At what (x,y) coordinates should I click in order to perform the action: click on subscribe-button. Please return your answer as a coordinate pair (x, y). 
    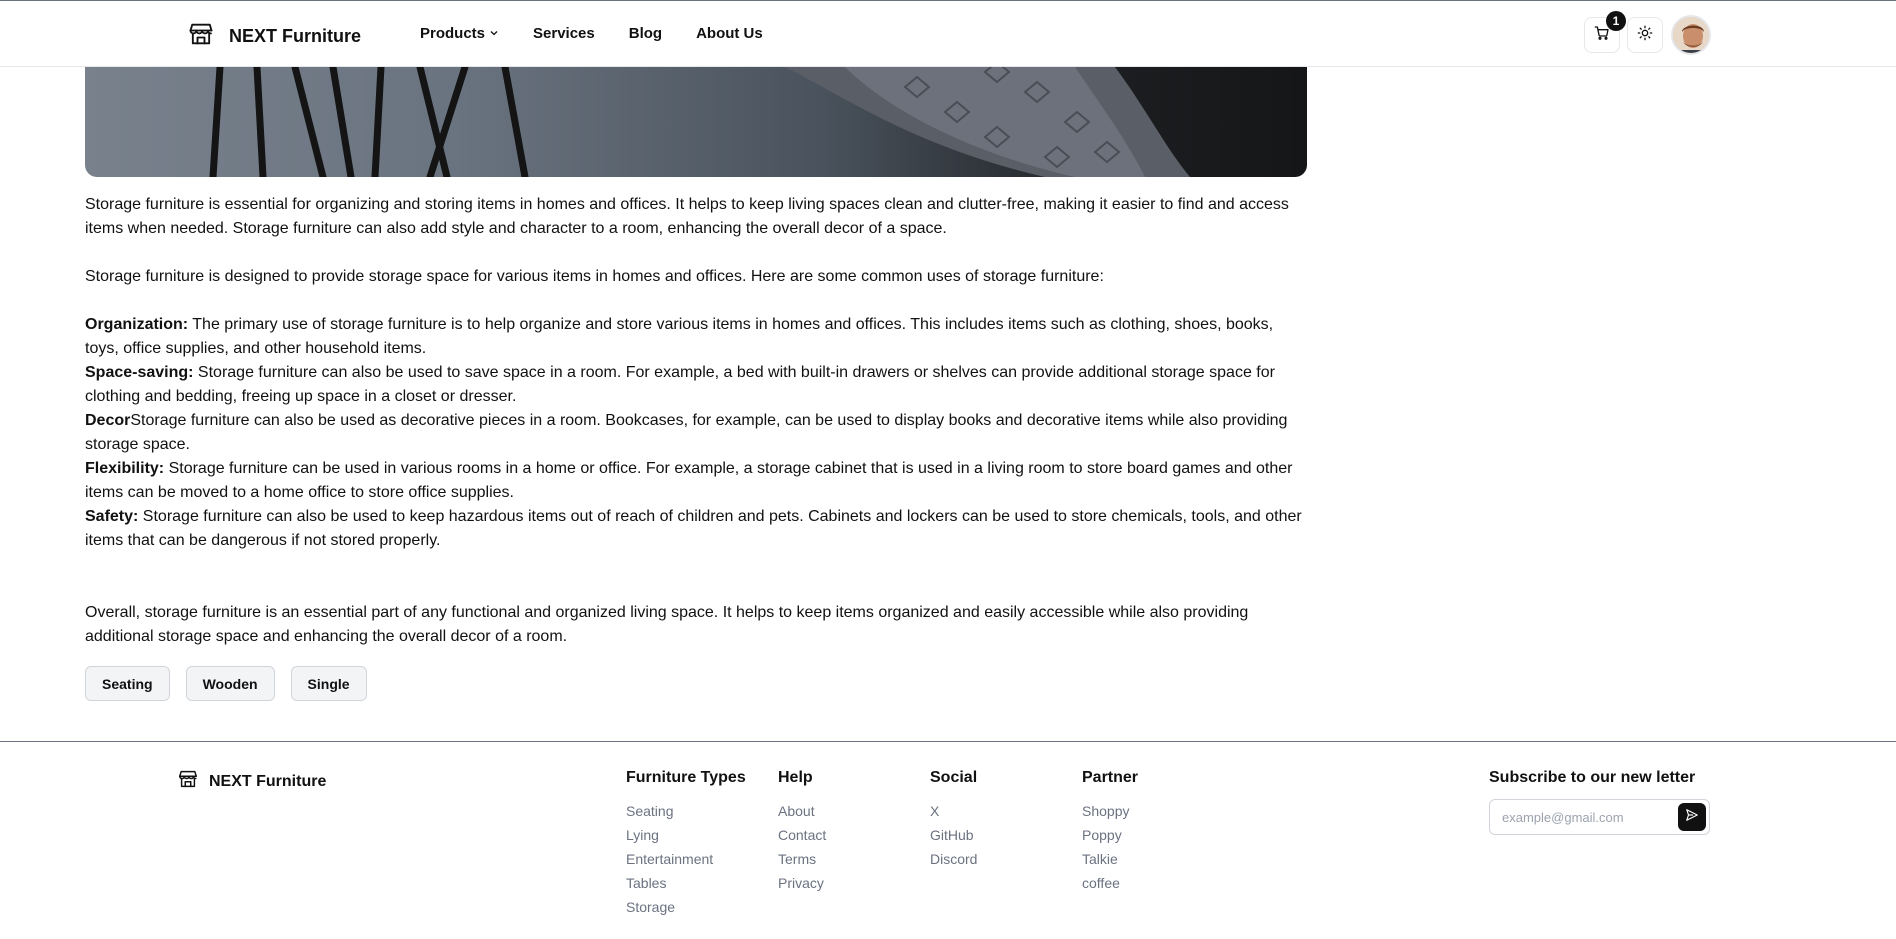
    Looking at the image, I should click on (1692, 817).